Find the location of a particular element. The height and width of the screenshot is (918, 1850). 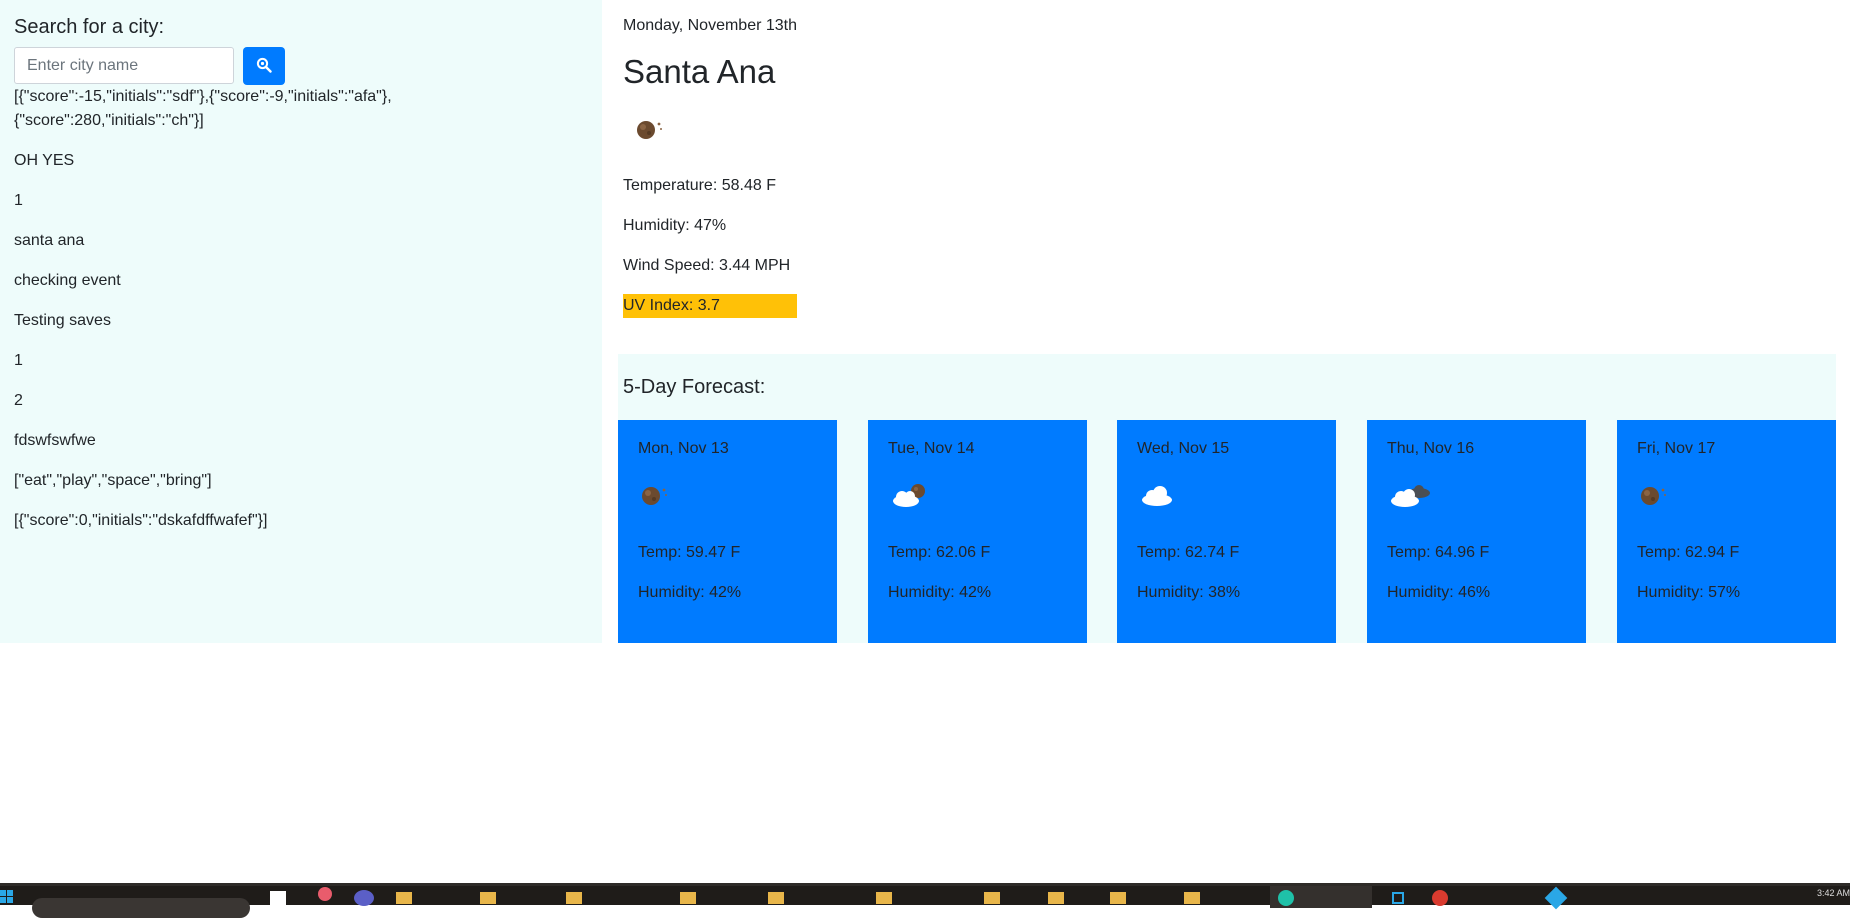

broken-clouds-icon is located at coordinates (1411, 497).